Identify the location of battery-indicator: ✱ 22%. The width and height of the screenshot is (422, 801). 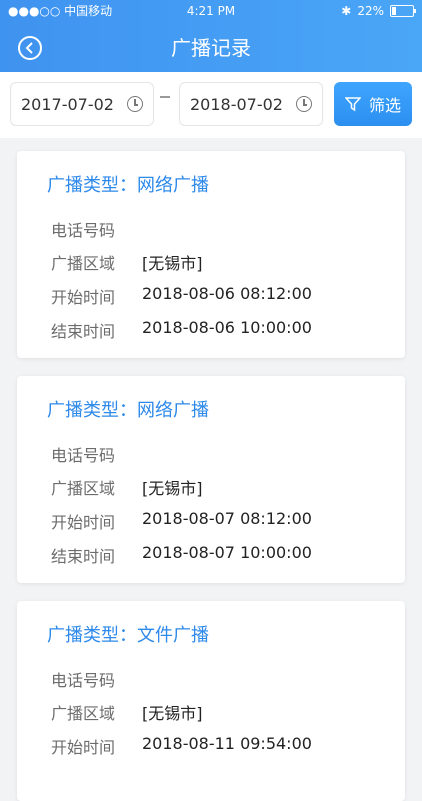
(378, 11).